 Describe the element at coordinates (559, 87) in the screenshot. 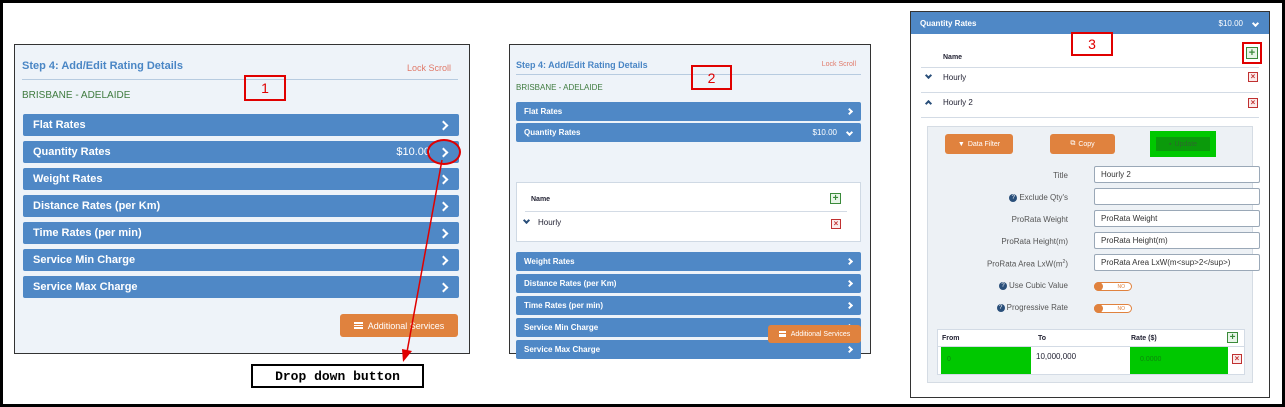

I see `route-label: BRISBANE - ADELAIDE` at that location.